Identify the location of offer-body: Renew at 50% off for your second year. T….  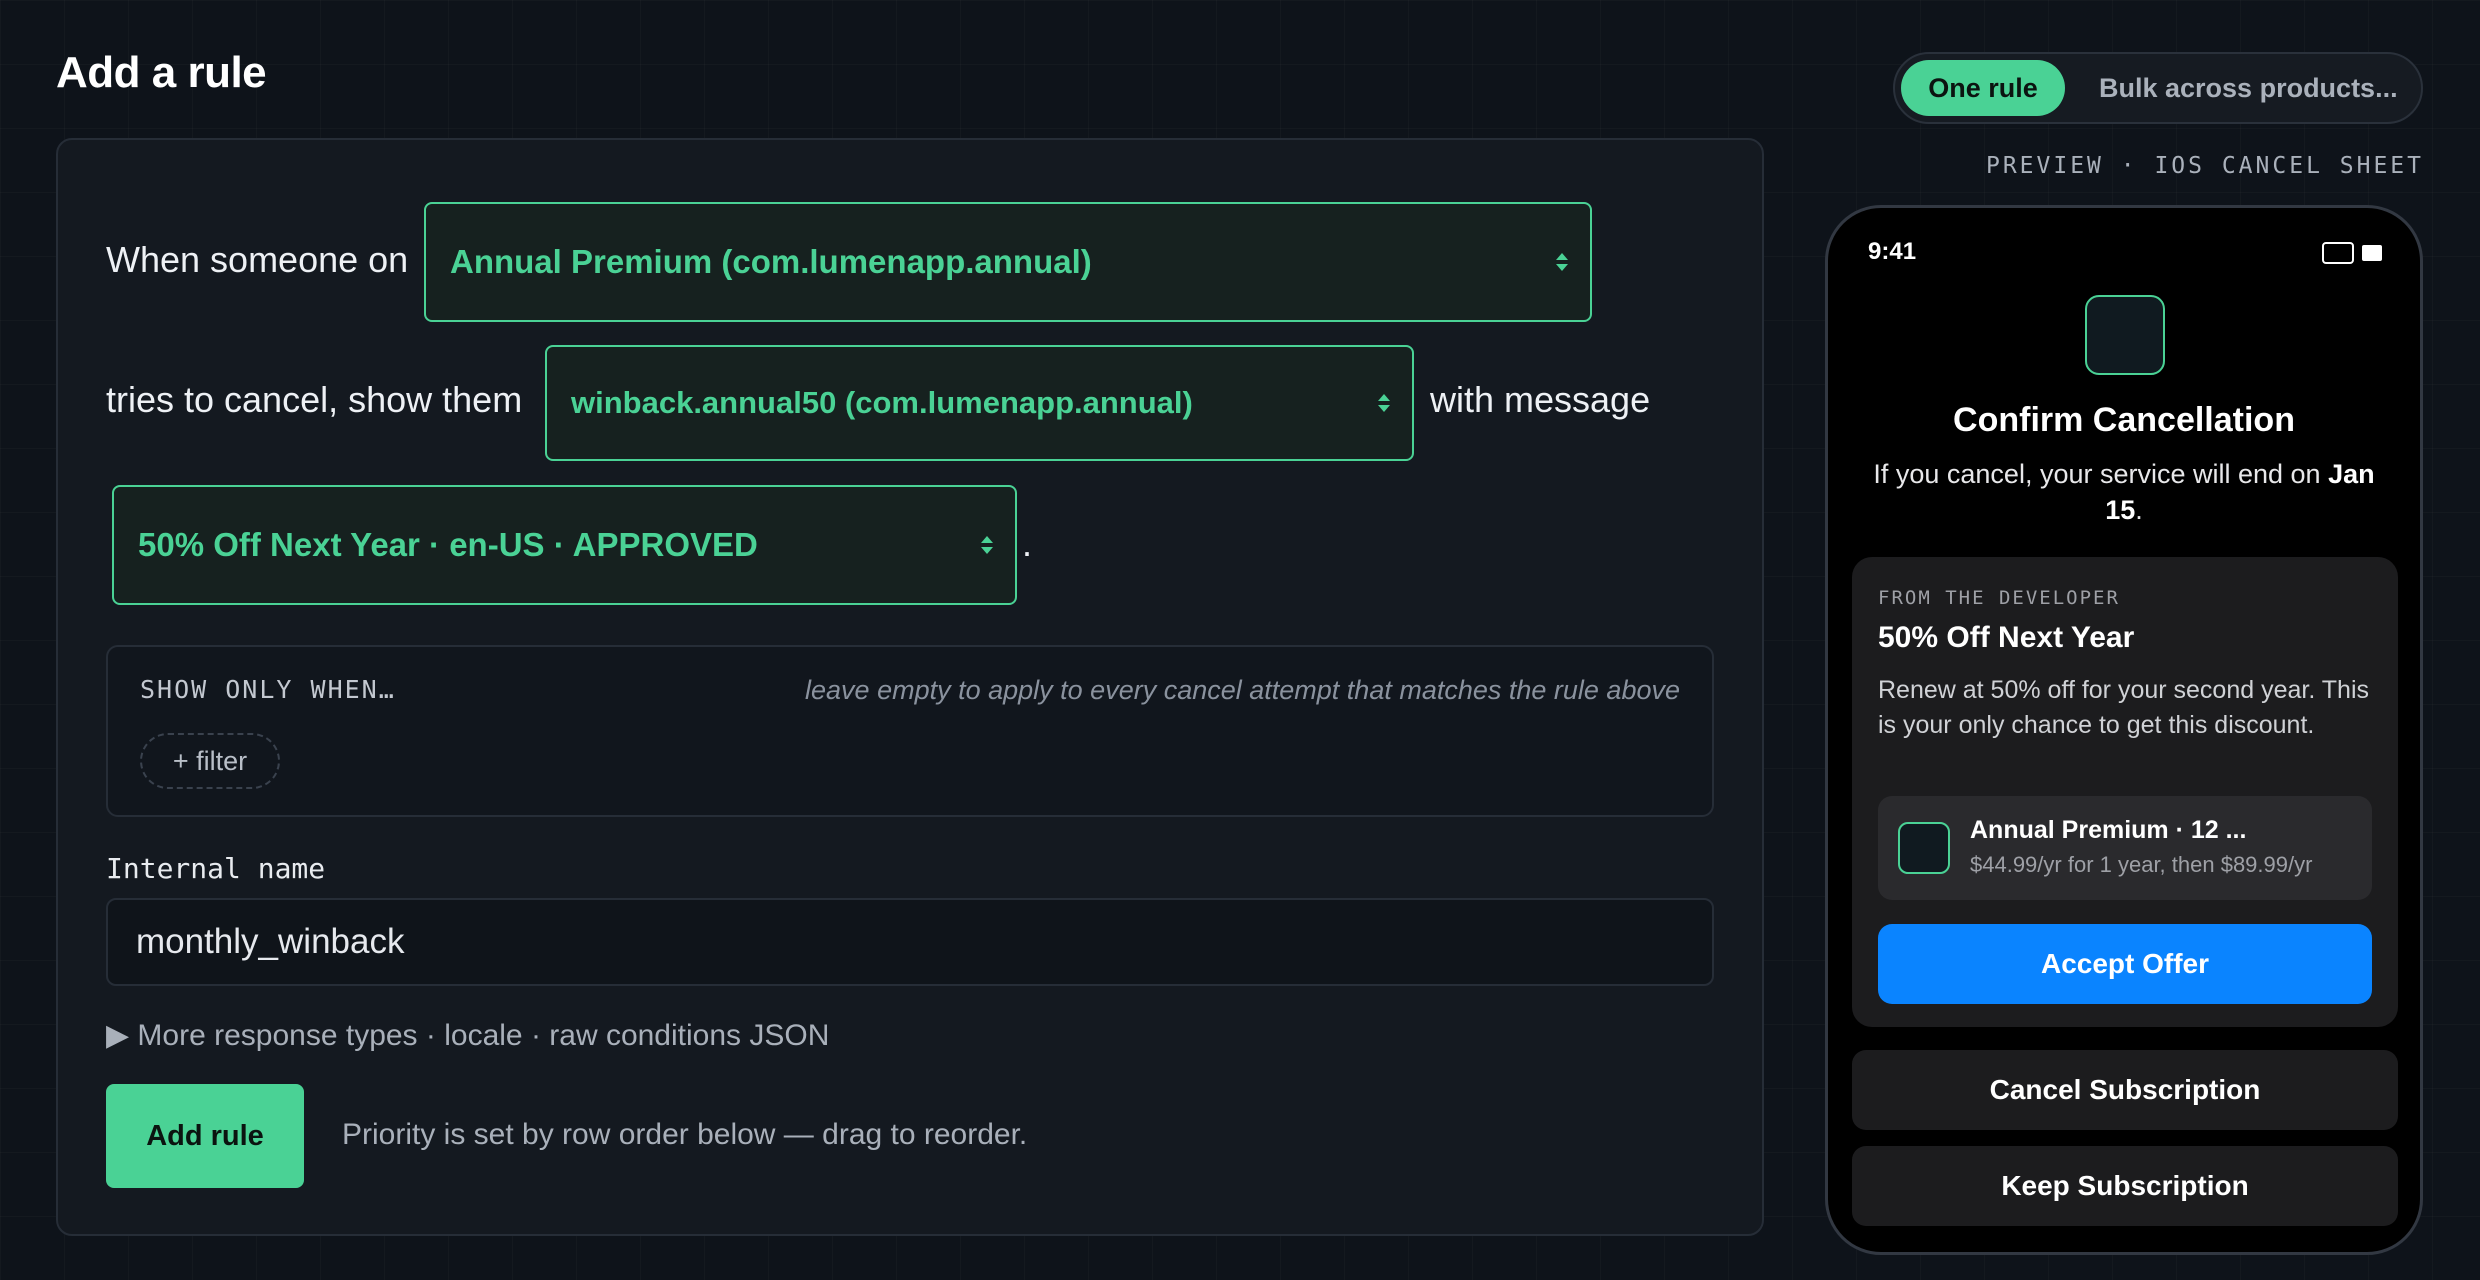
(2124, 707).